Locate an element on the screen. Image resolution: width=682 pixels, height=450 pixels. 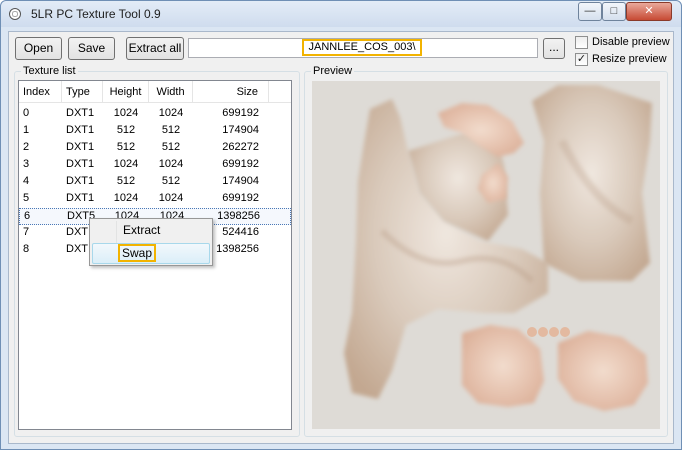
resize-preview-box: ✓ is located at coordinates (581, 59).